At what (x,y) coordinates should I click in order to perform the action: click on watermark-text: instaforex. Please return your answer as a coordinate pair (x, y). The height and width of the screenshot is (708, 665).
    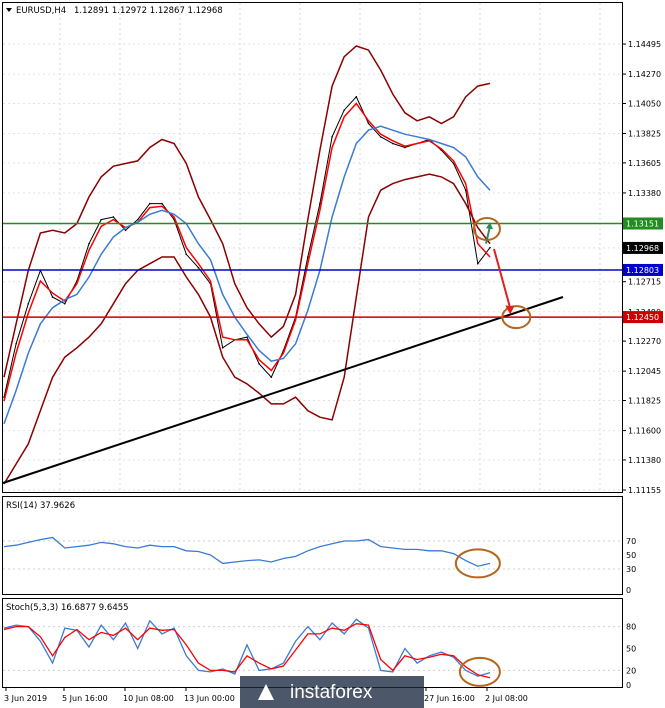
    Looking at the image, I should click on (331, 692).